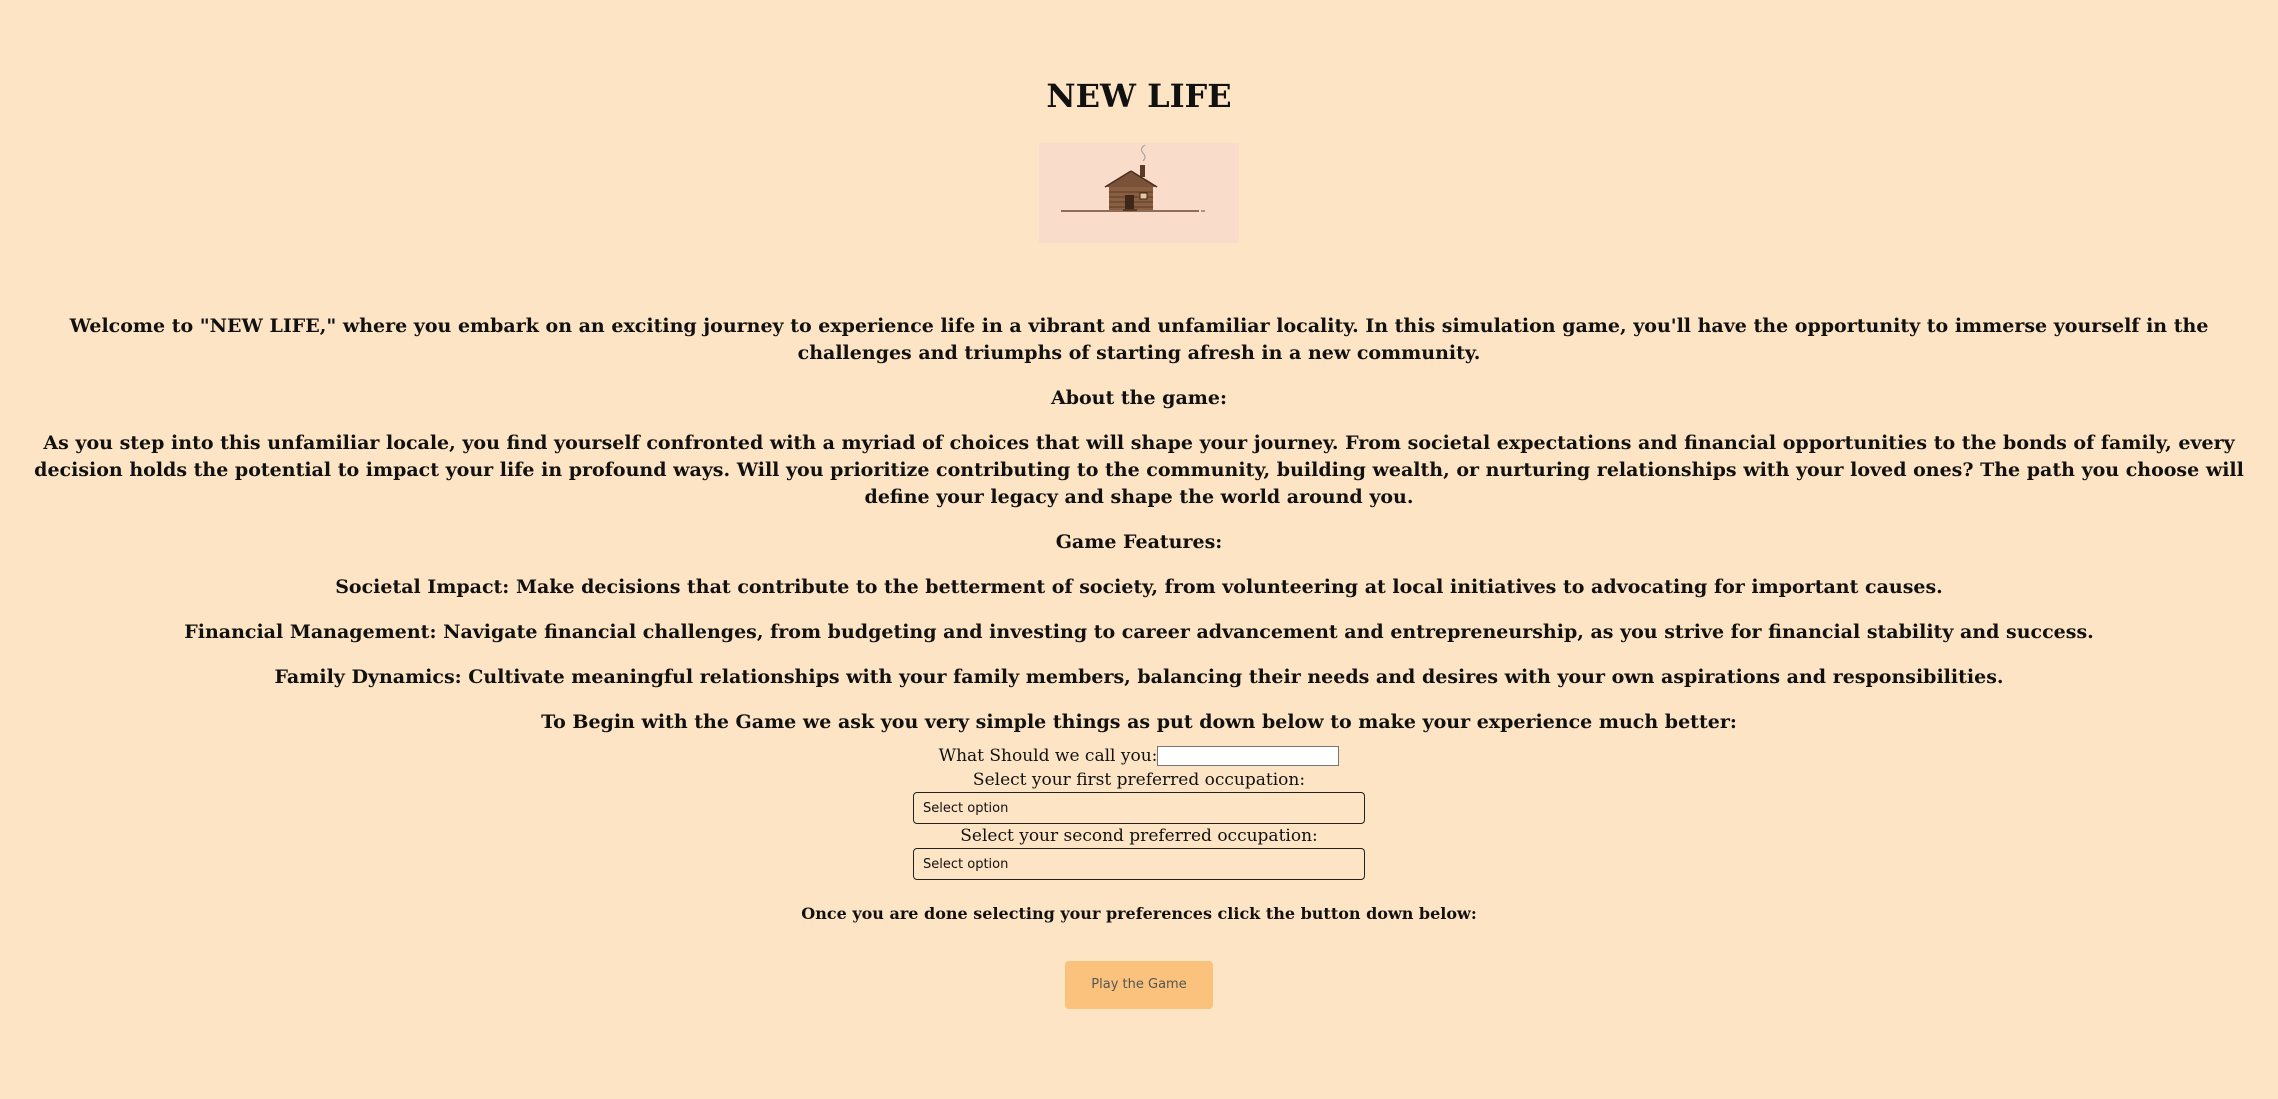 This screenshot has width=2278, height=1099. Describe the element at coordinates (1139, 836) in the screenshot. I see `second-occupation-label: Select your second preferred occupation:` at that location.